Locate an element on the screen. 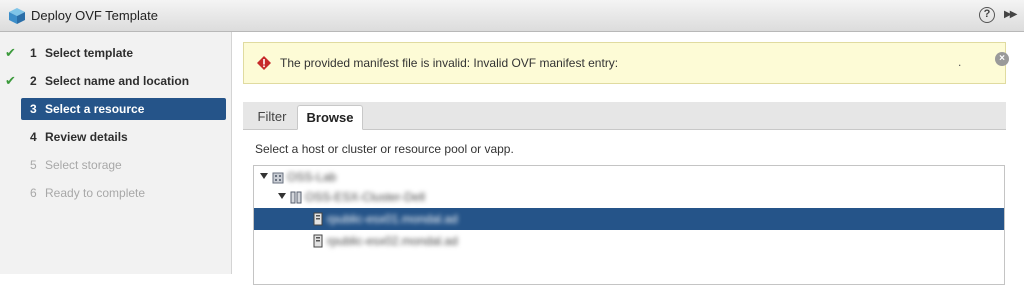  title-bar: Deploy OVF Template ? ▶▶ is located at coordinates (512, 16).